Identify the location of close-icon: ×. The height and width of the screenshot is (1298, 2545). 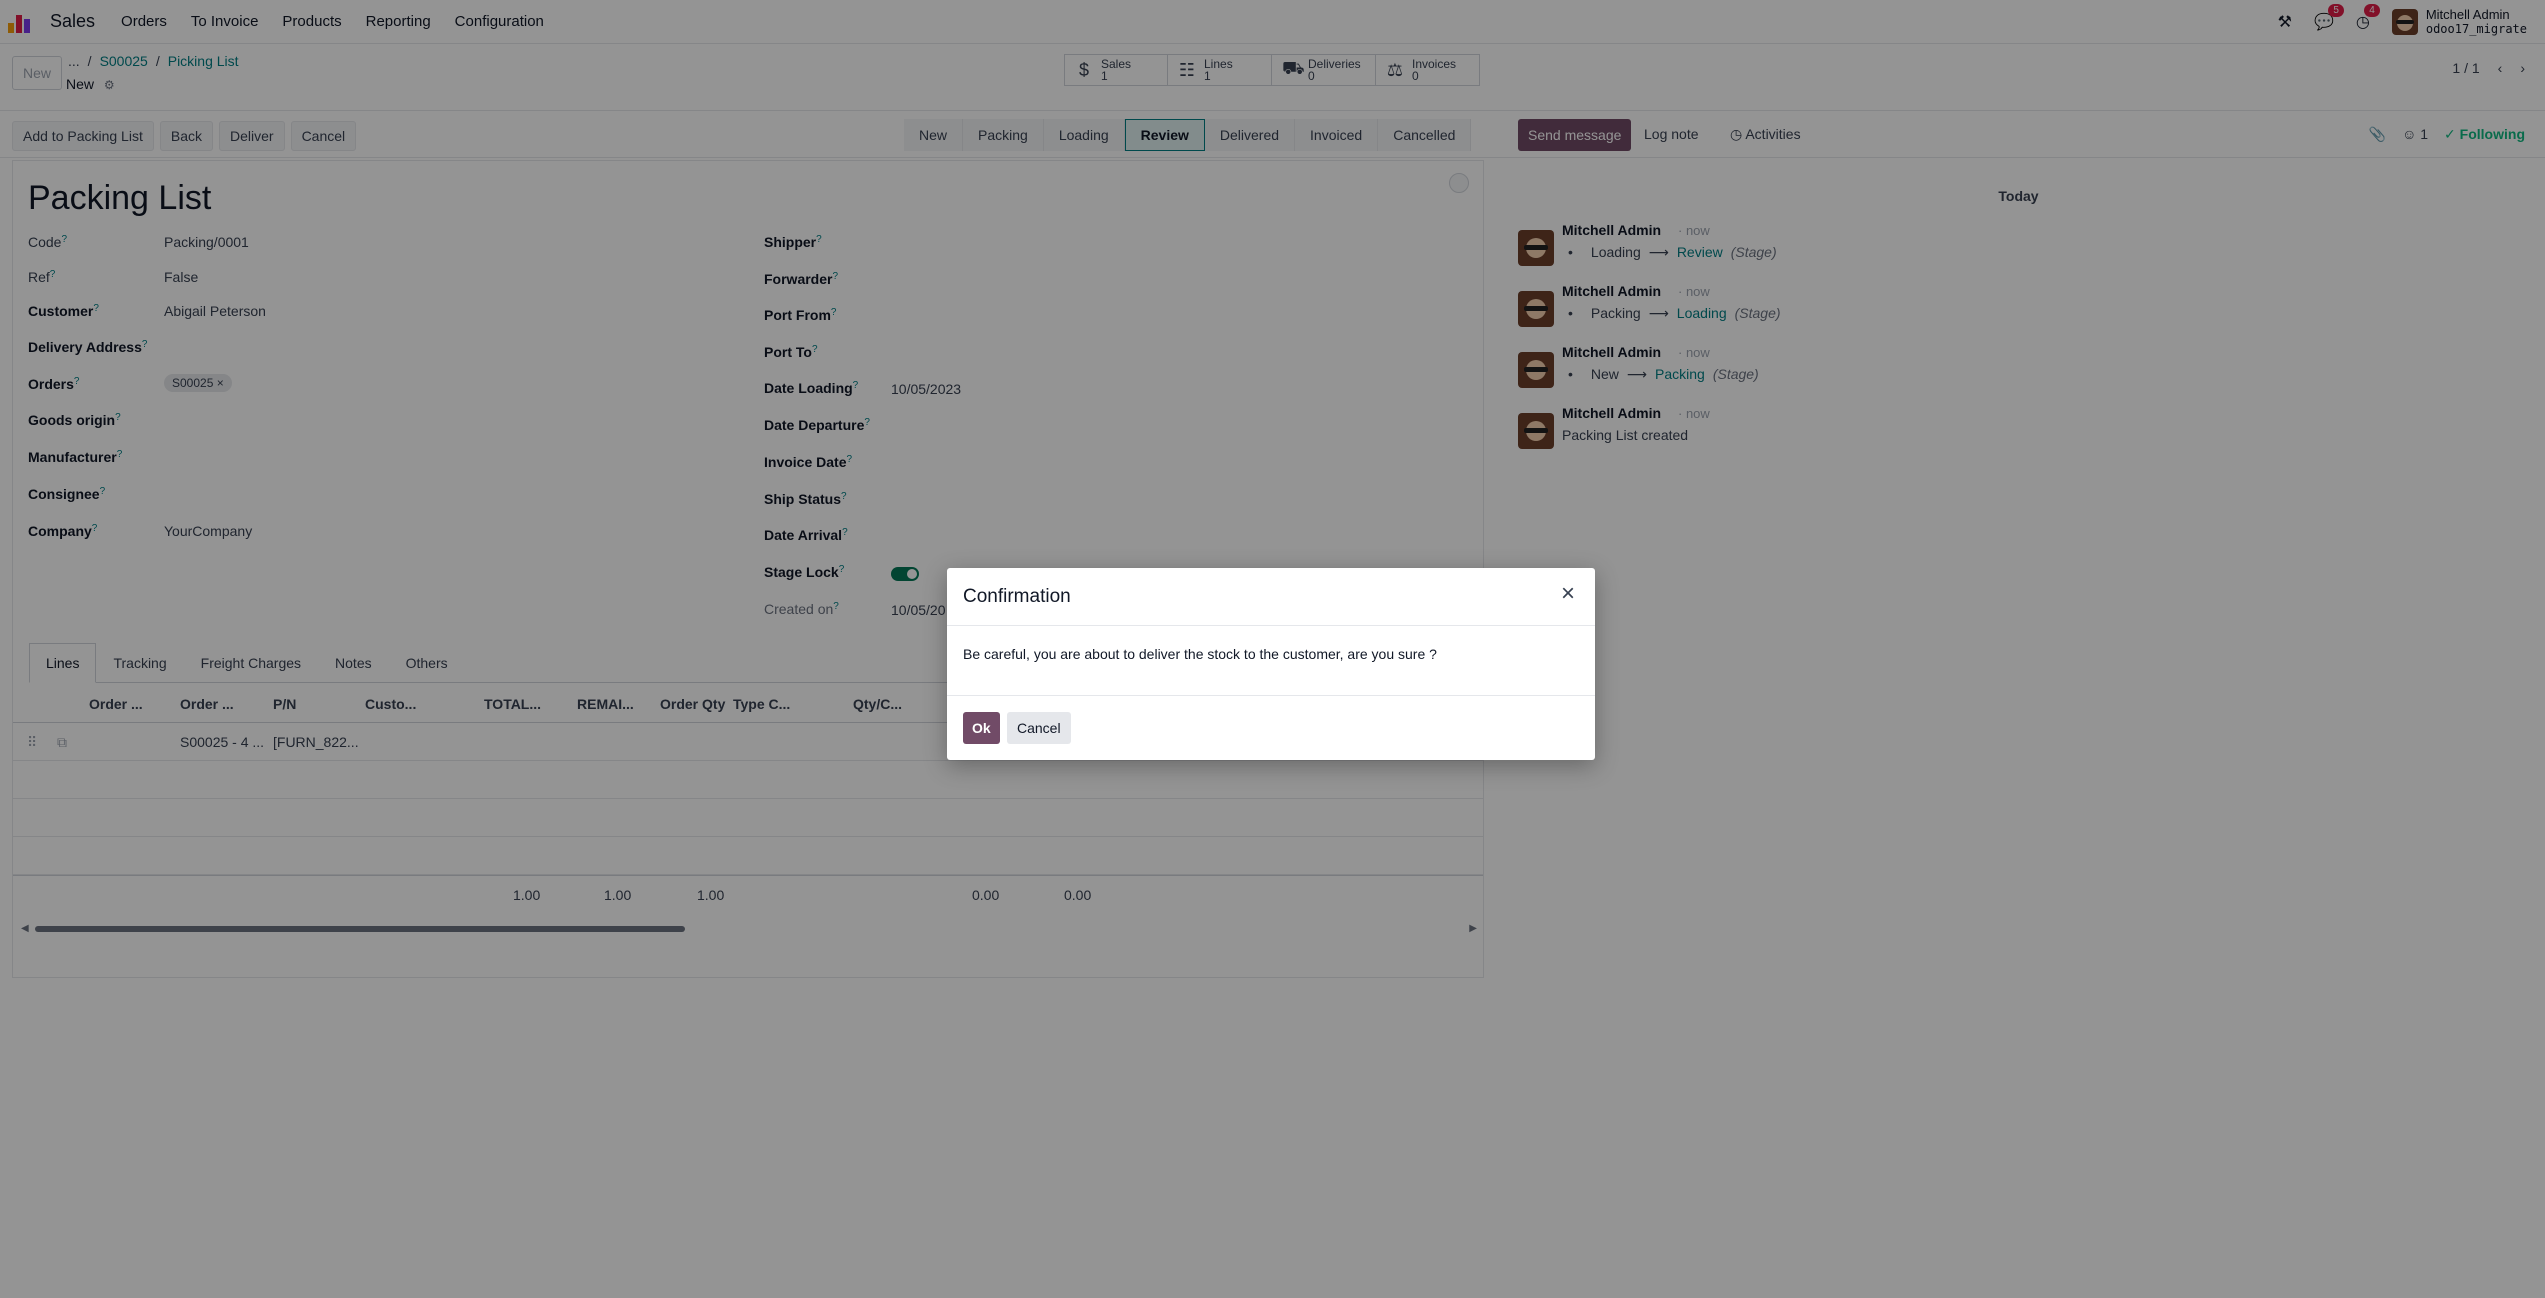
(1568, 595).